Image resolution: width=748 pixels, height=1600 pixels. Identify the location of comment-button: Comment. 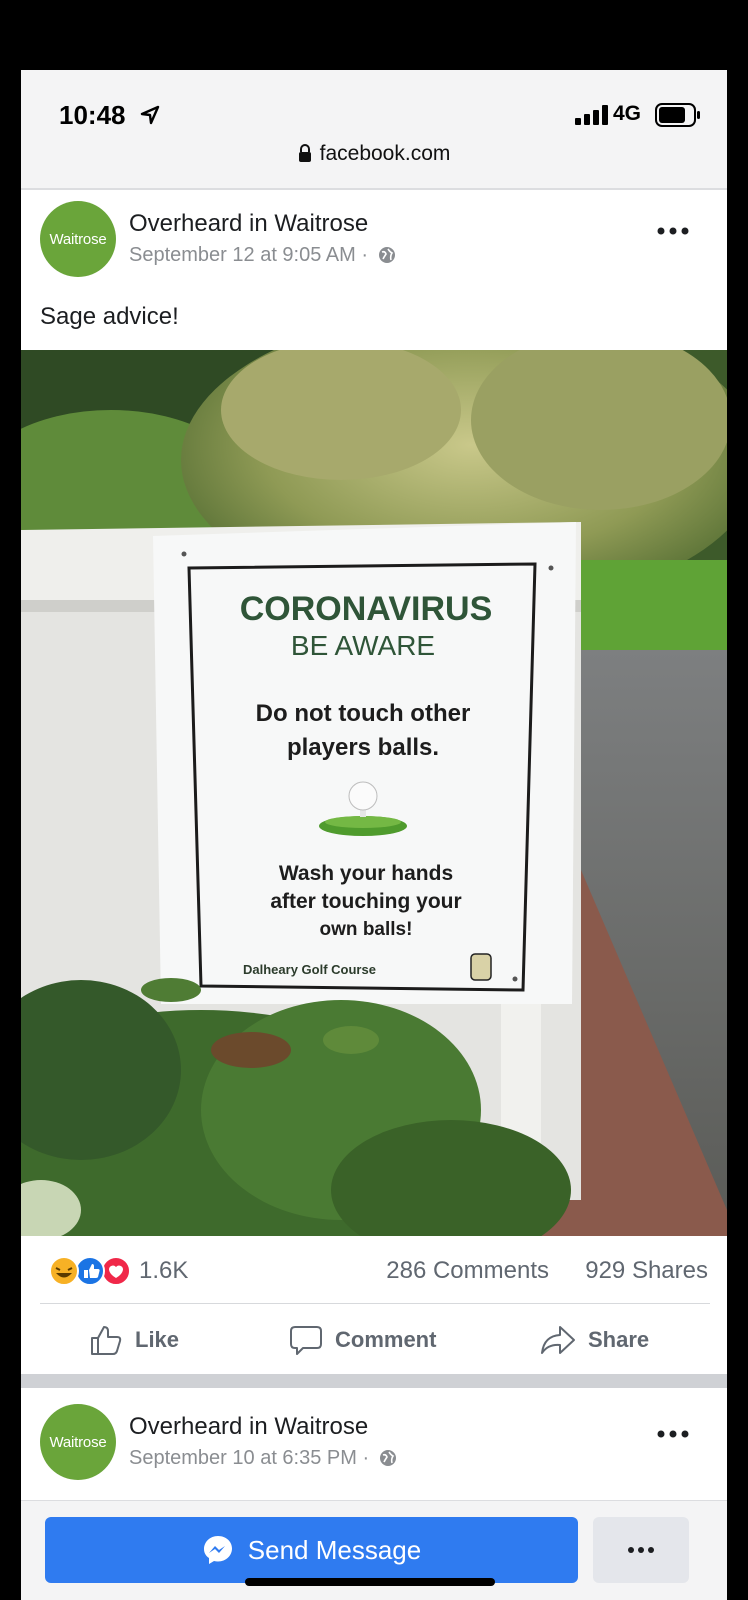
(362, 1340).